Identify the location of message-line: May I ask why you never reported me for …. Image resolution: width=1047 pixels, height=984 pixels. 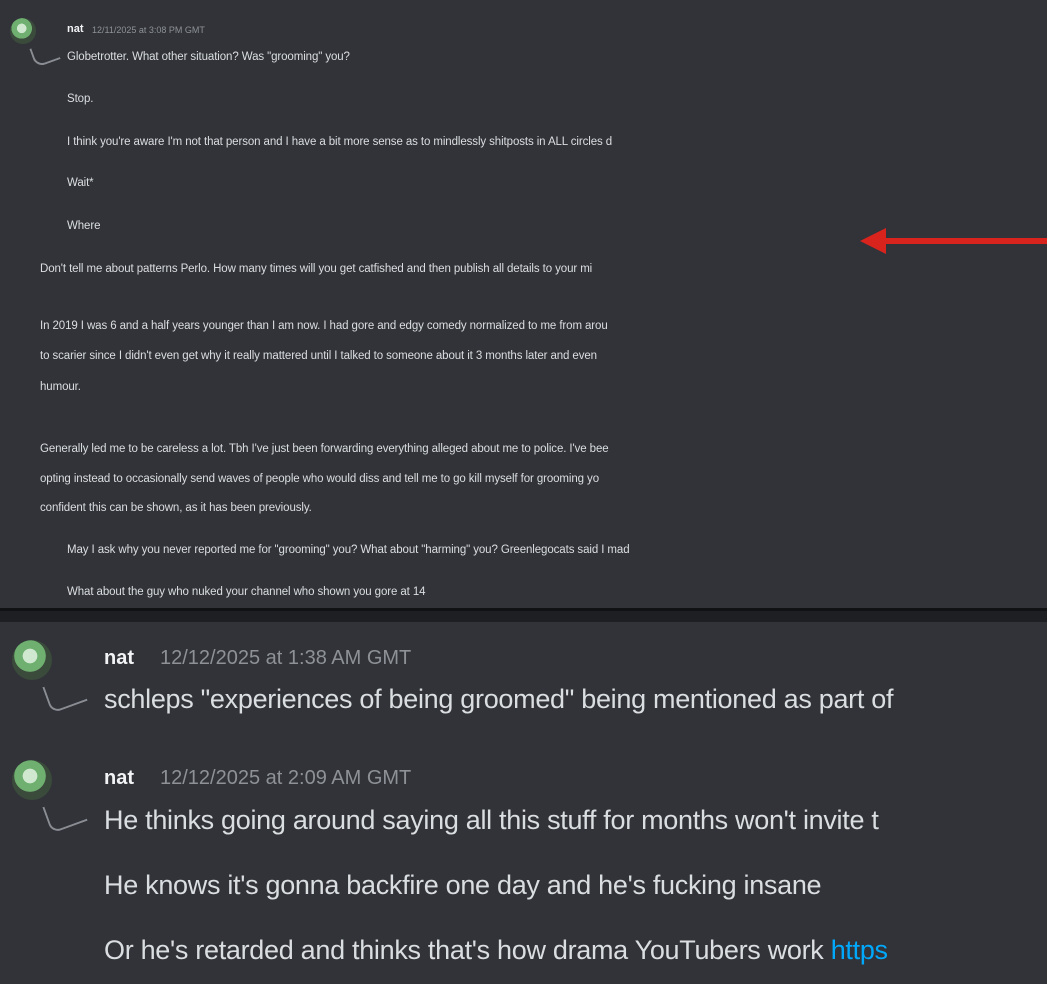
(348, 550).